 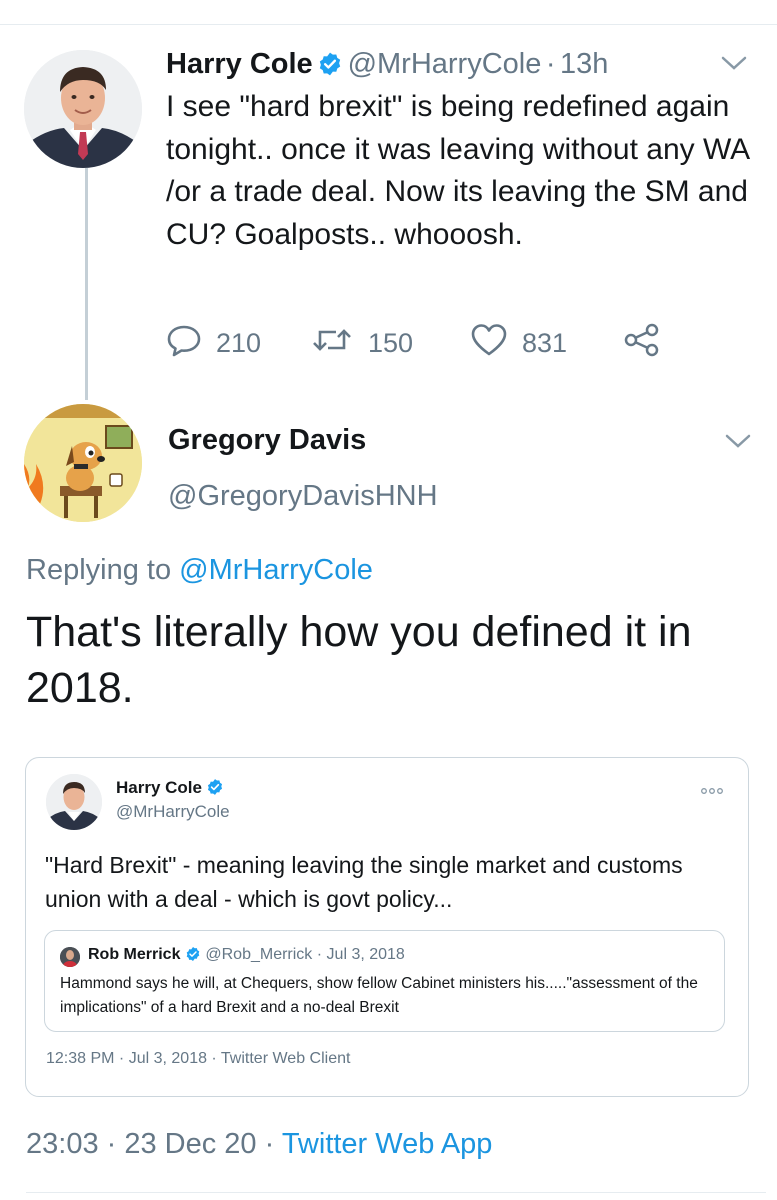 What do you see at coordinates (489, 343) in the screenshot?
I see `like-icon` at bounding box center [489, 343].